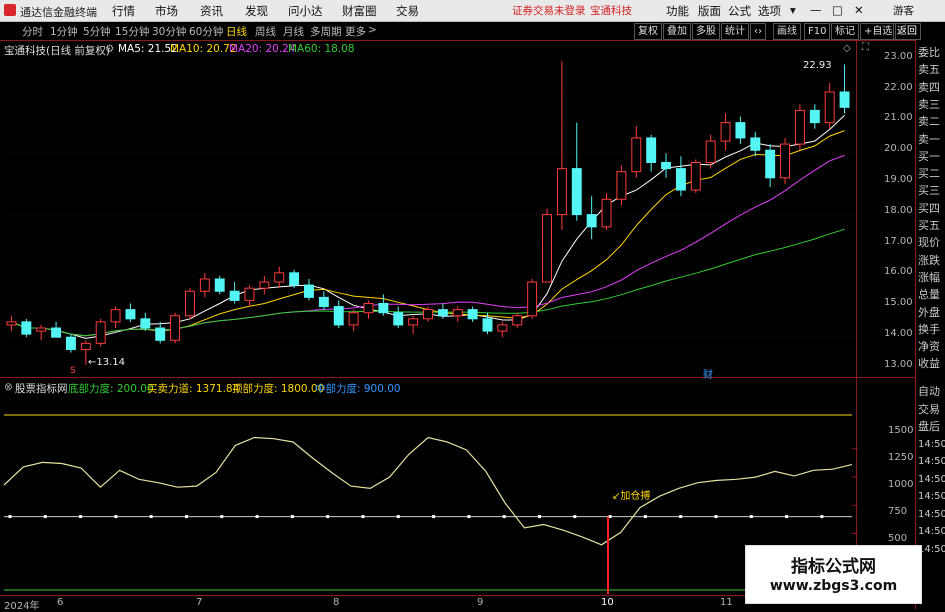 This screenshot has height=612, width=945. I want to click on x-tick: 11, so click(726, 602).